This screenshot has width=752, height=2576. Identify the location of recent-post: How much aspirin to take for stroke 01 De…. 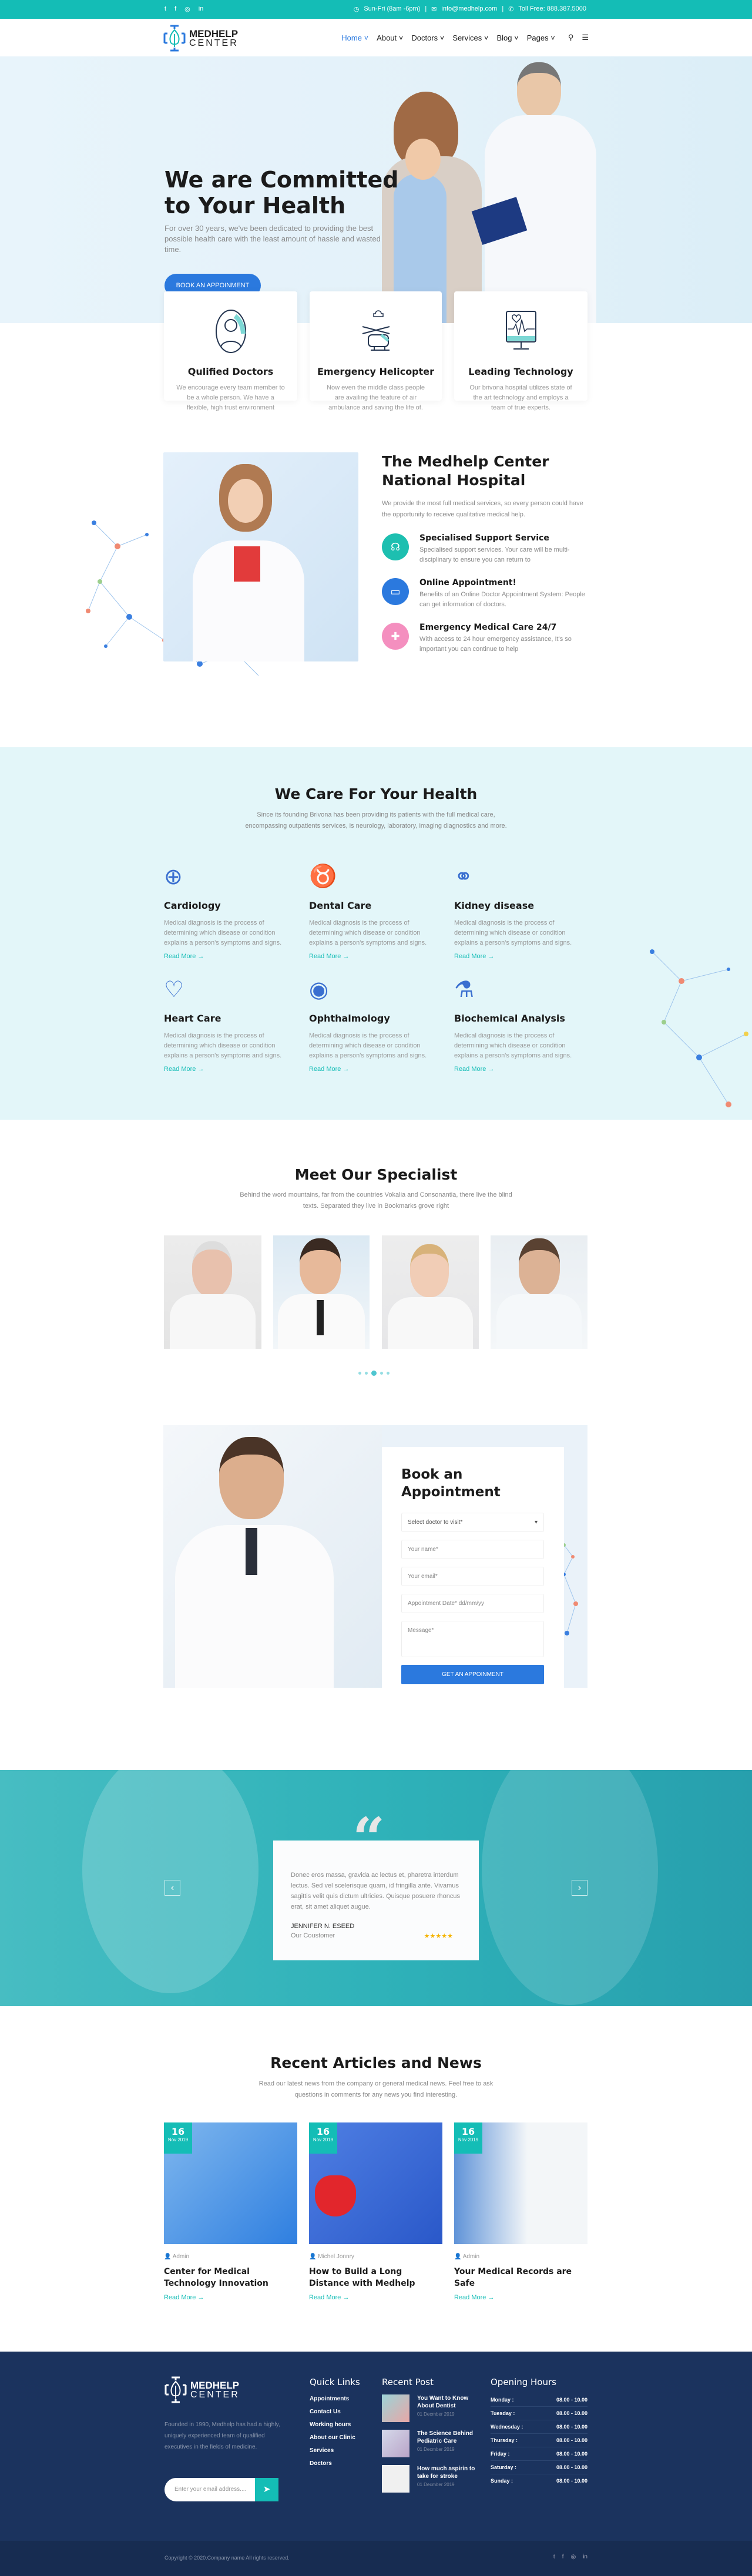
(432, 2479).